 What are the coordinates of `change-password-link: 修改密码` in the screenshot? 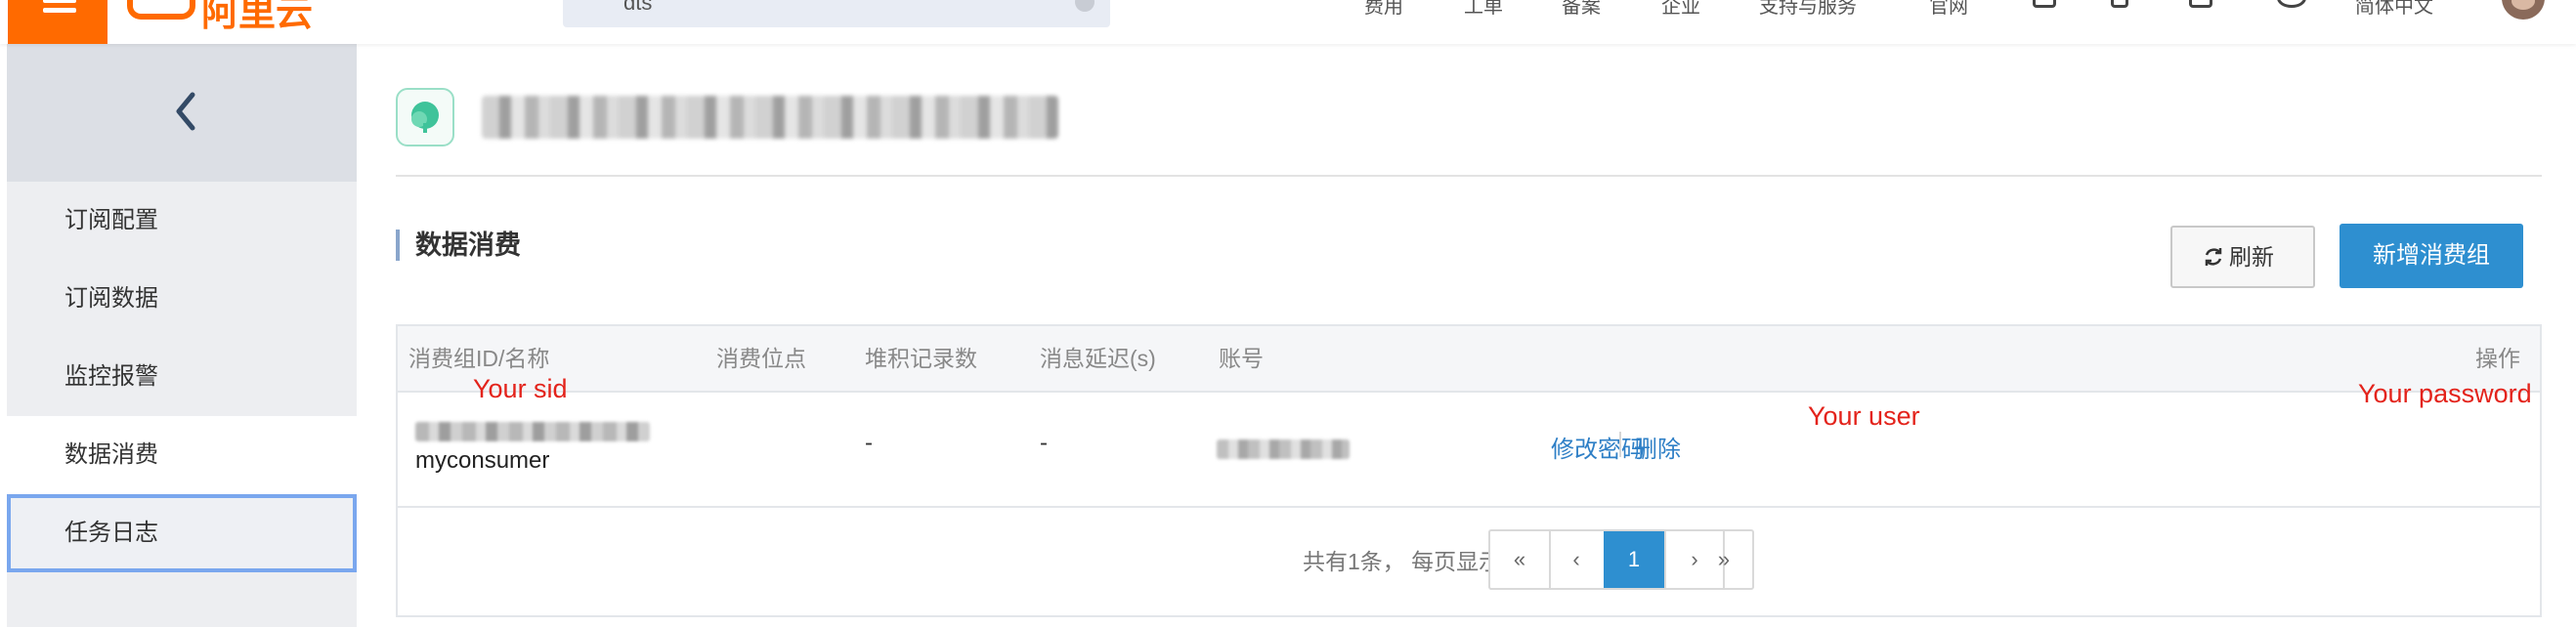 It's located at (1598, 447).